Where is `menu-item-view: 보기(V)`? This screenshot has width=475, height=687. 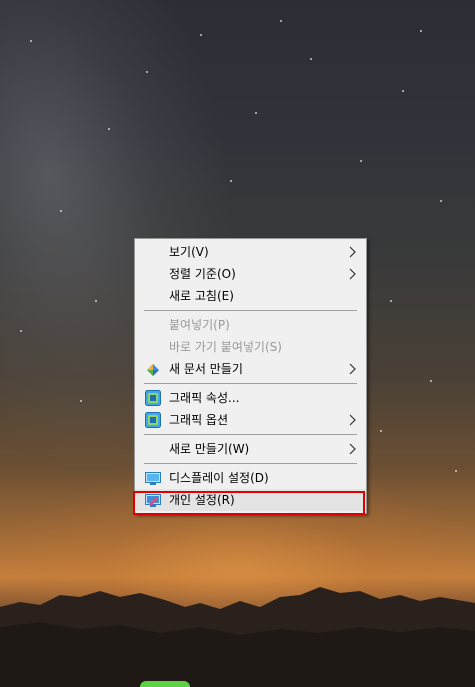 menu-item-view: 보기(V) is located at coordinates (250, 252).